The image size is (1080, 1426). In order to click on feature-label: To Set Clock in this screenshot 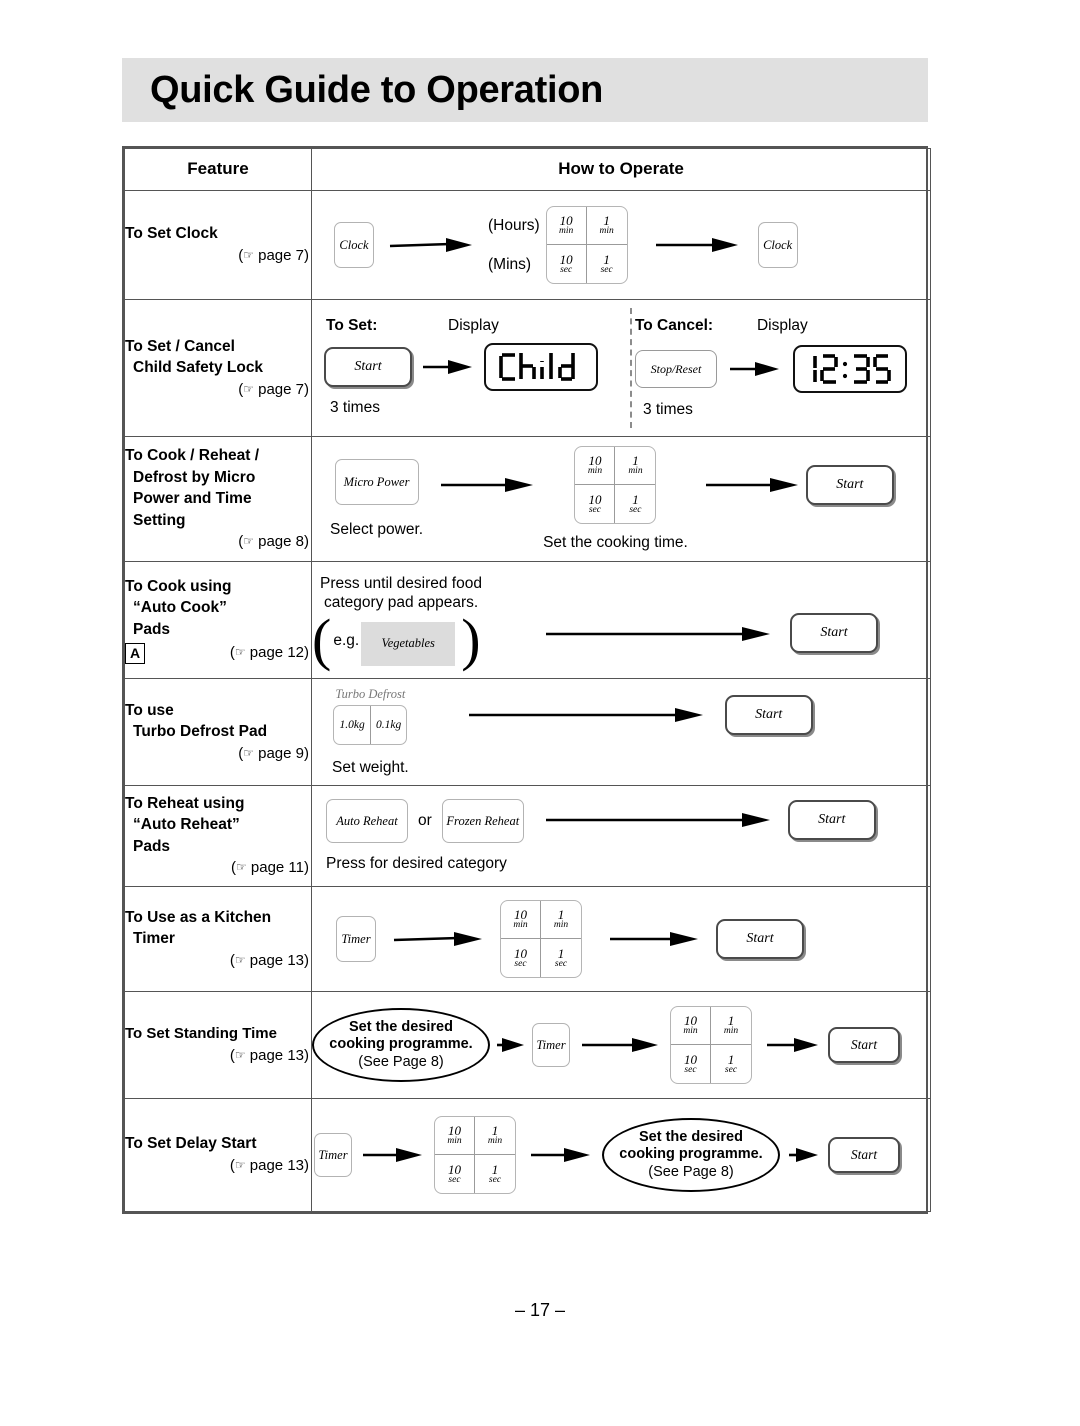, I will do `click(171, 234)`.